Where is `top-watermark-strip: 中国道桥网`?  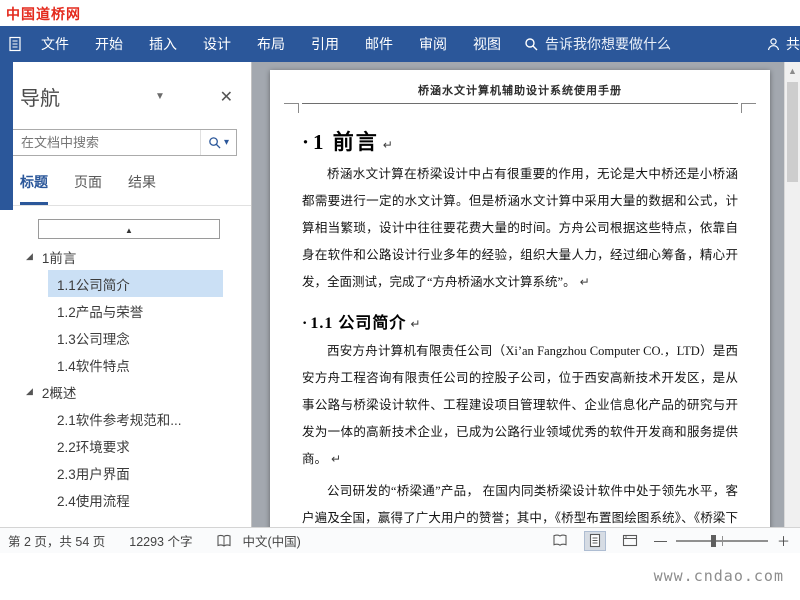
top-watermark-strip: 中国道桥网 is located at coordinates (400, 13).